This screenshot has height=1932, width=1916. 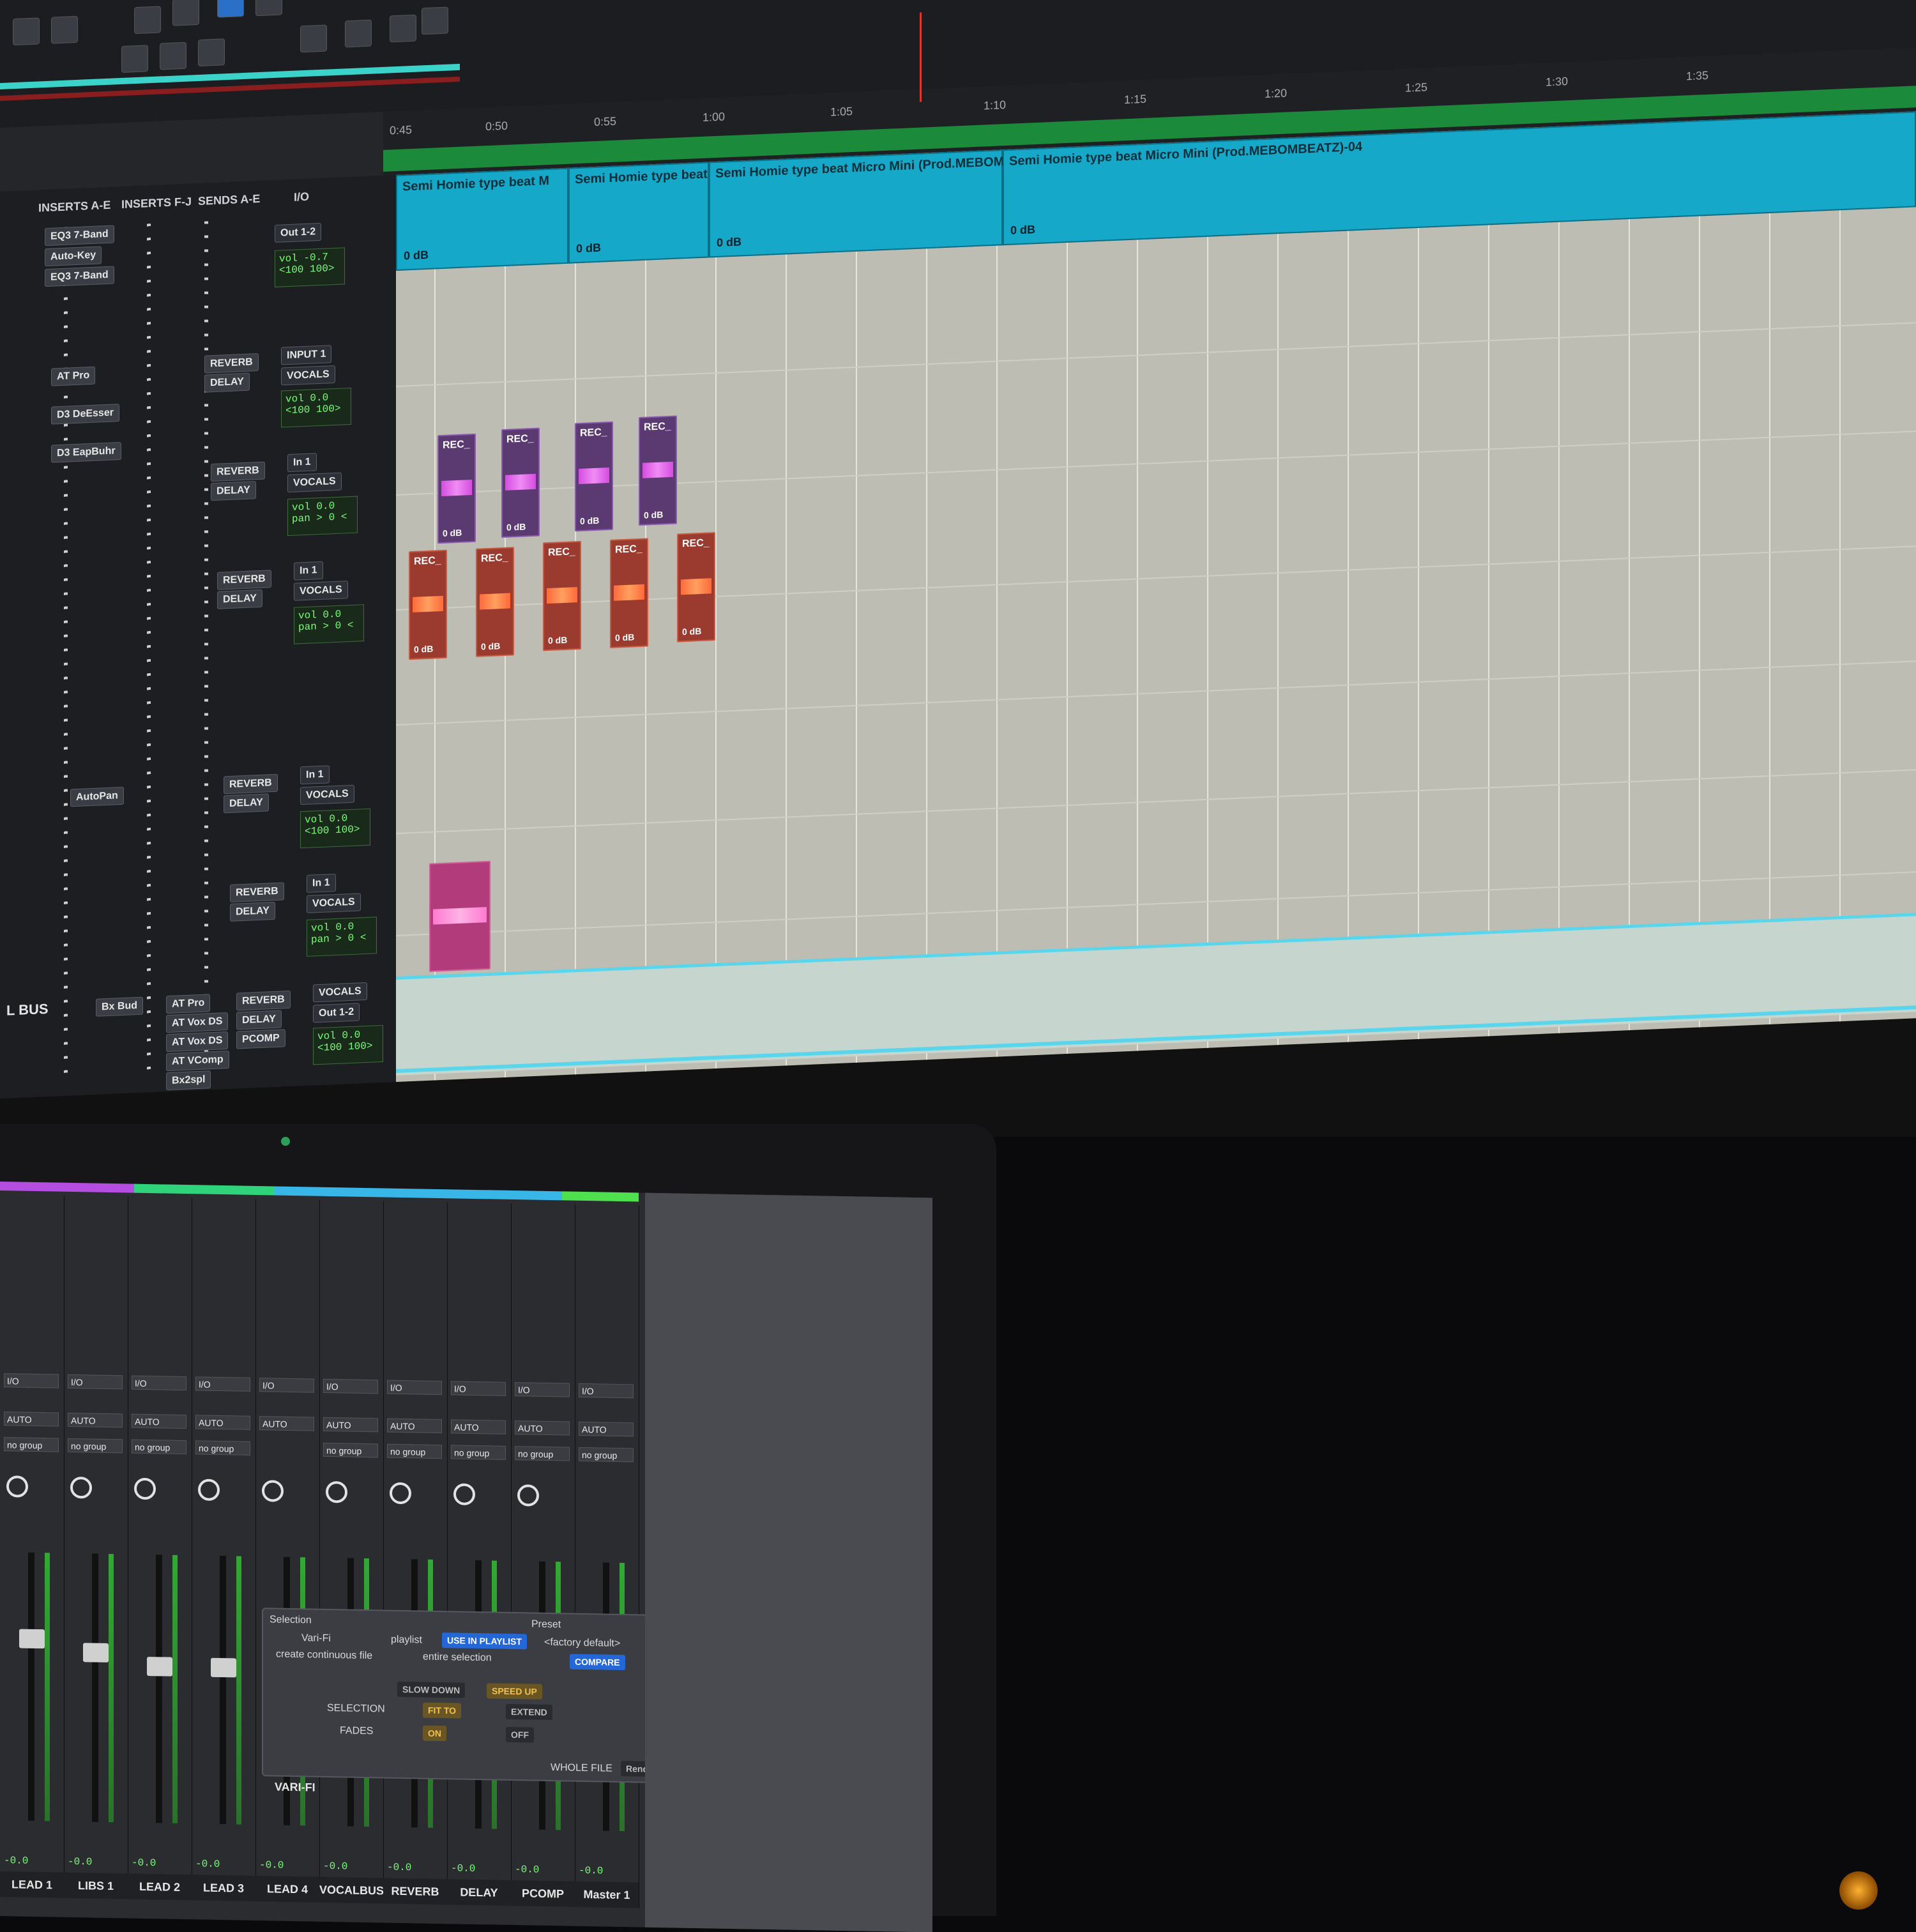 I want to click on track-name: DELAY, so click(x=479, y=1892).